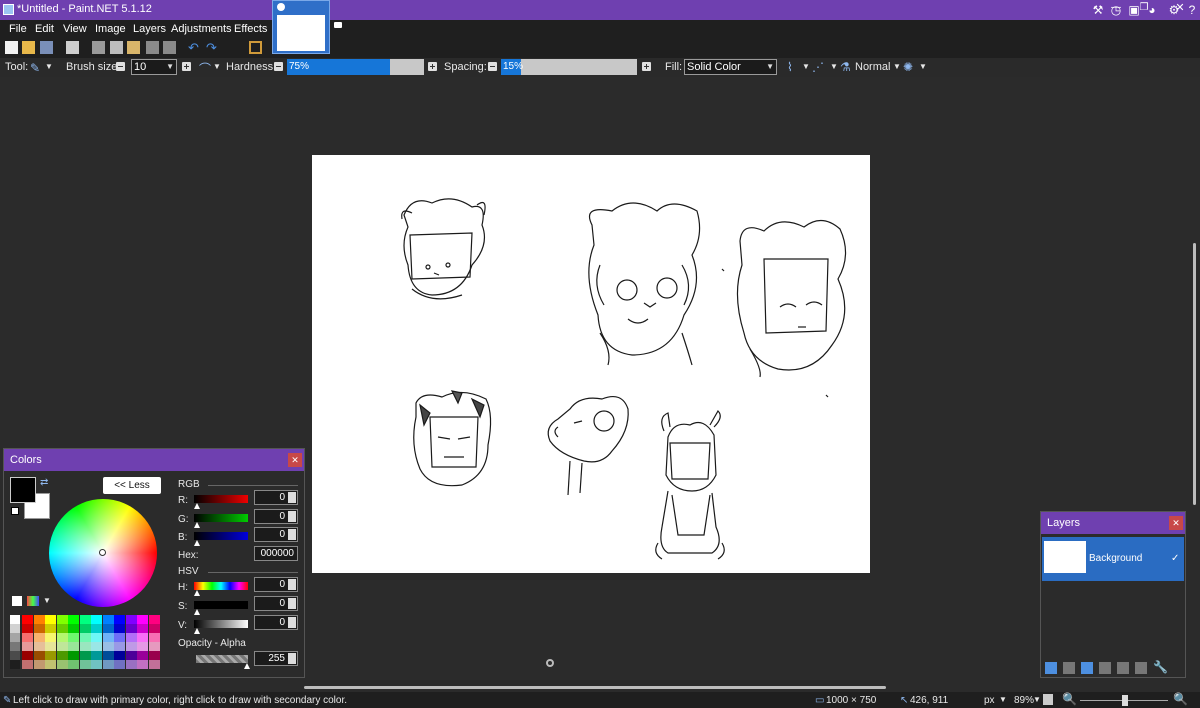  I want to click on layers-window-header: Layers ✕, so click(1113, 523).